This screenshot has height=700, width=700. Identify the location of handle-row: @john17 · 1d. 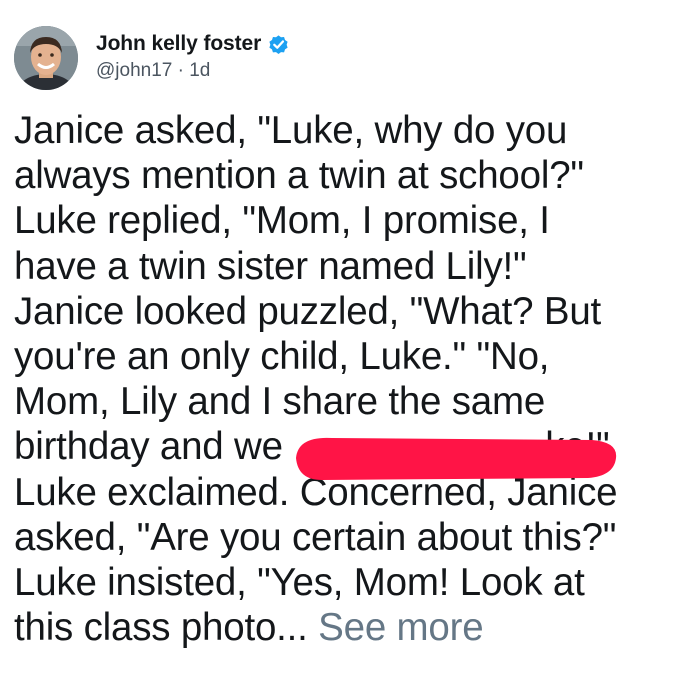
(193, 71).